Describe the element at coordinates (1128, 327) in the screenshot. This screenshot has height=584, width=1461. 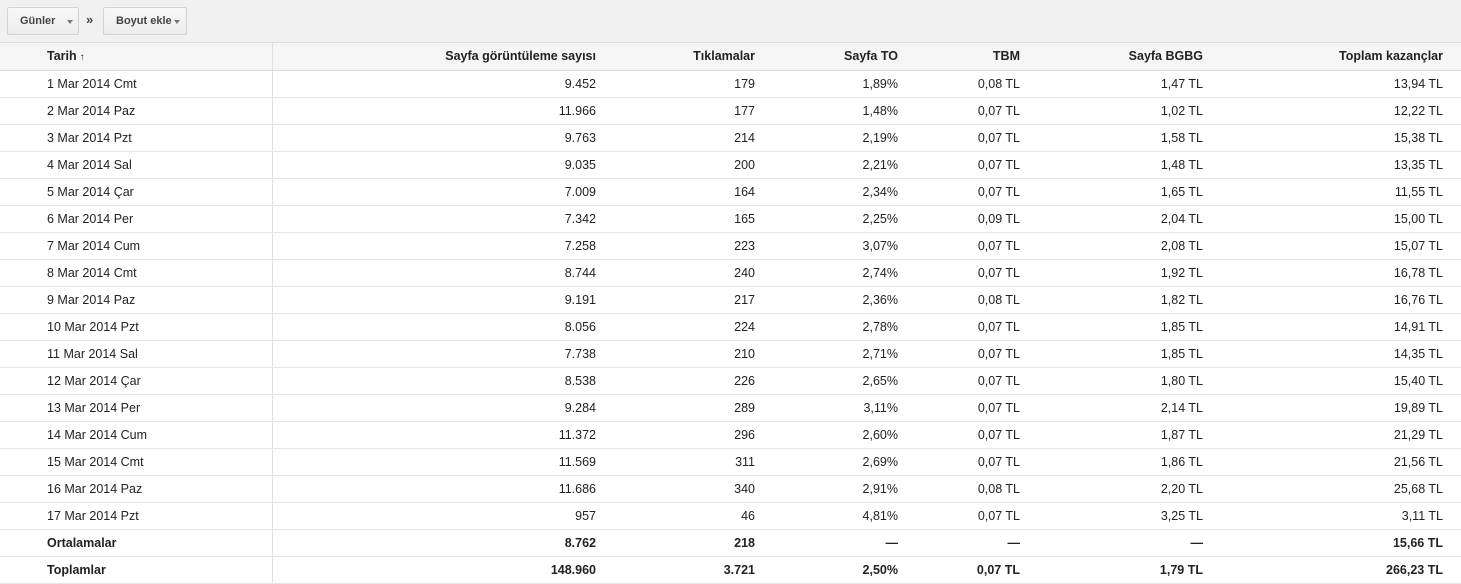
I see `cell-page-rpm: 1,85 TL` at that location.